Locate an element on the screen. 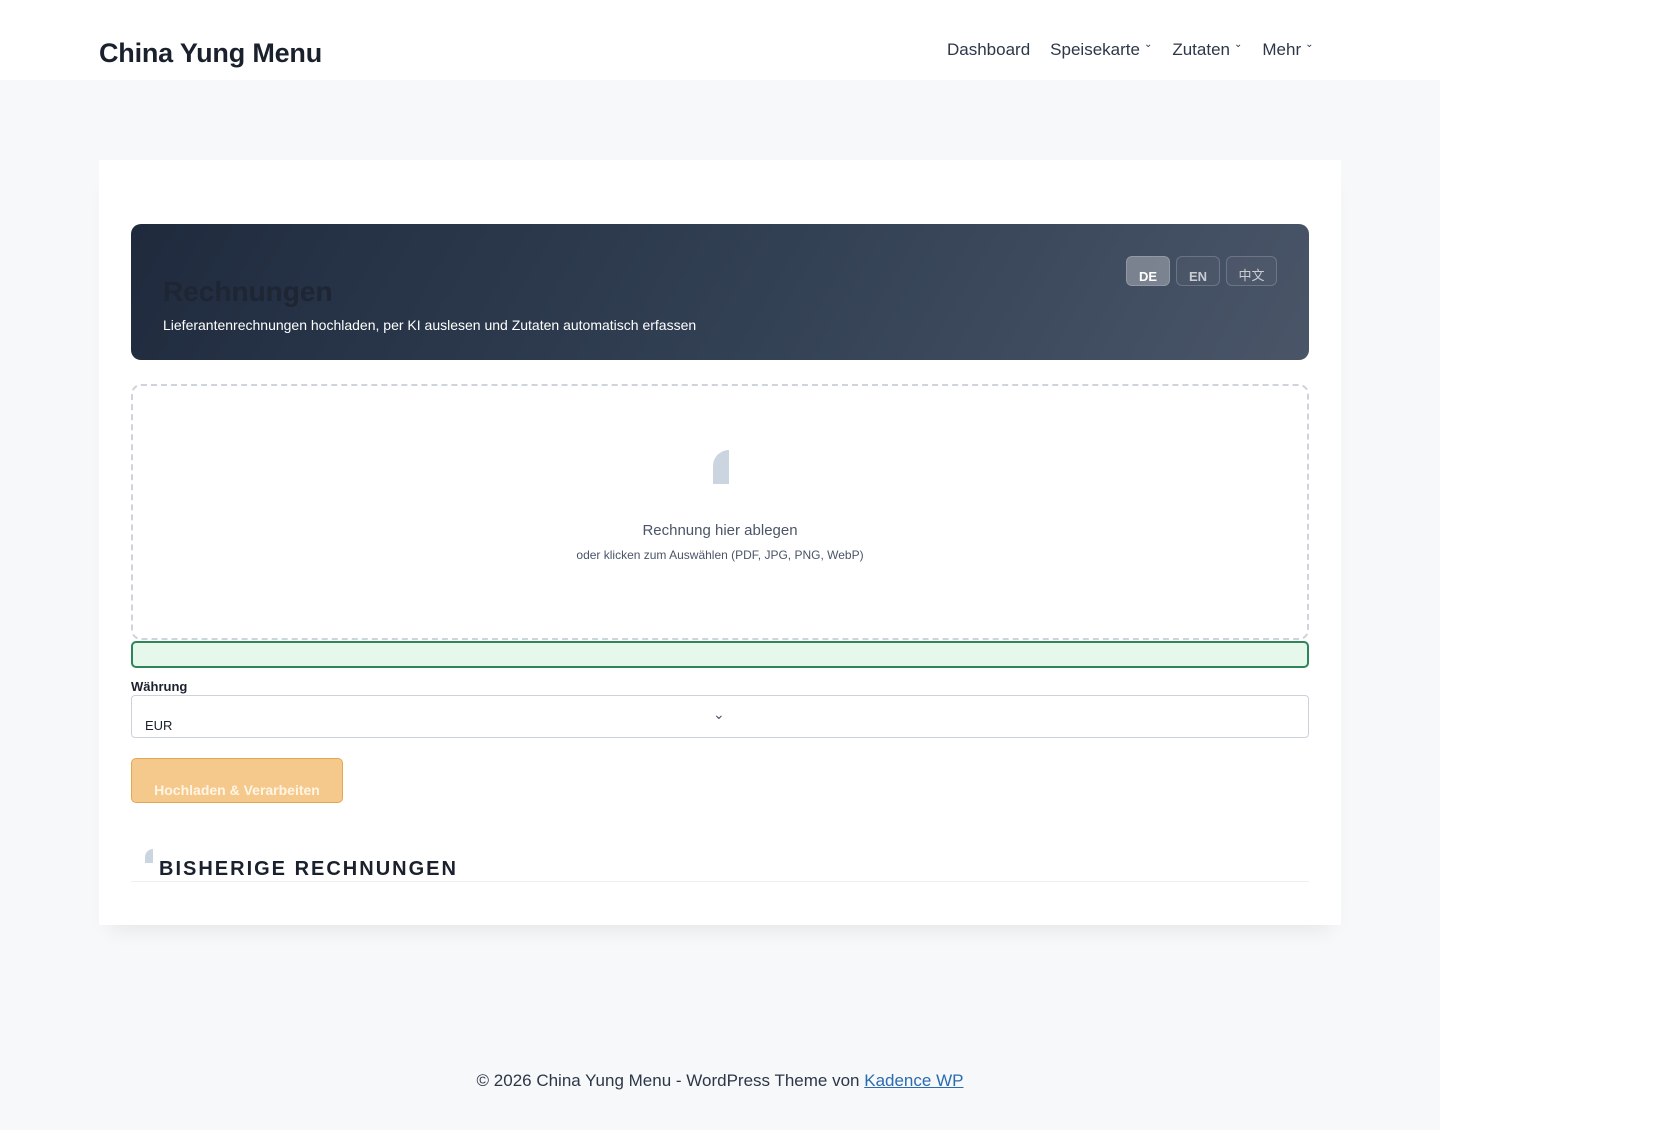 This screenshot has height=1130, width=1680. upload-icon is located at coordinates (721, 467).